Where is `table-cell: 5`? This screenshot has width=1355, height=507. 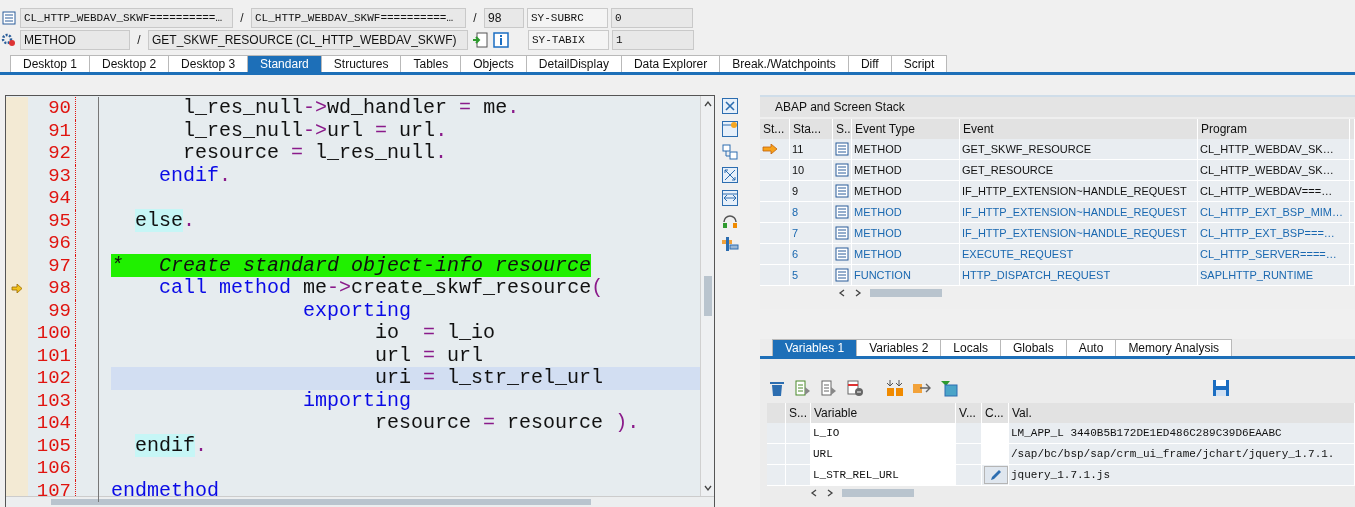
table-cell: 5 is located at coordinates (811, 275).